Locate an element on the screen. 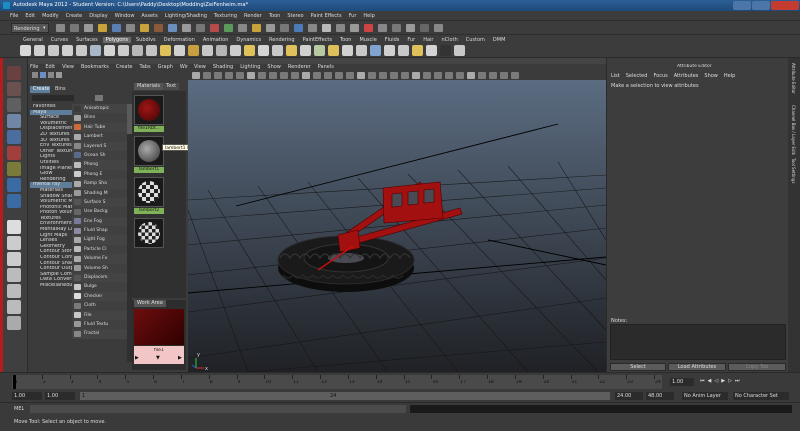 This screenshot has height=431, width=800. viewport-menu-shading: Shading is located at coordinates (223, 67).